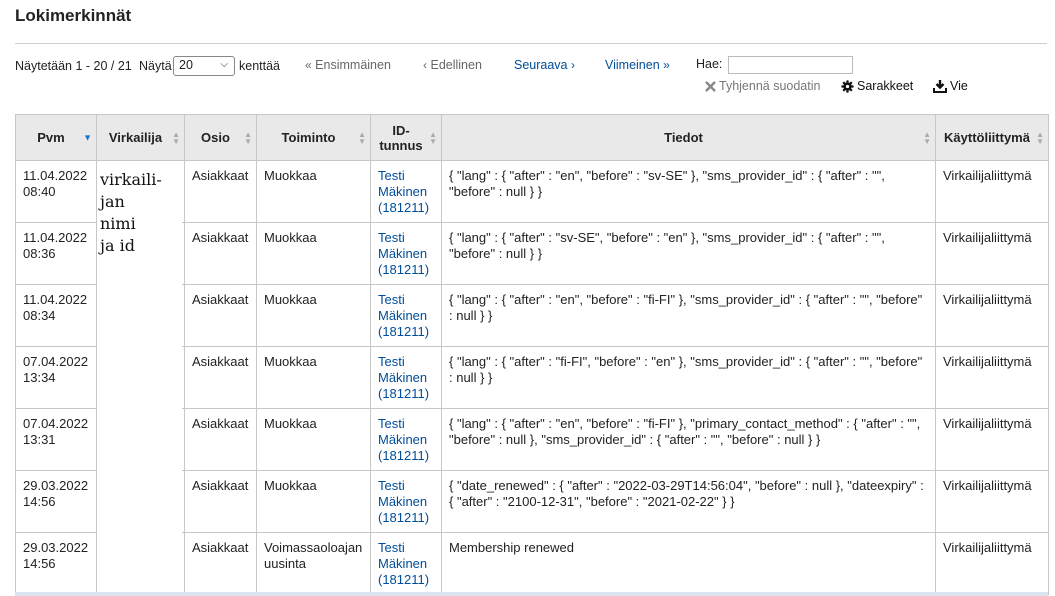  I want to click on redaction-line: ja id, so click(117, 245).